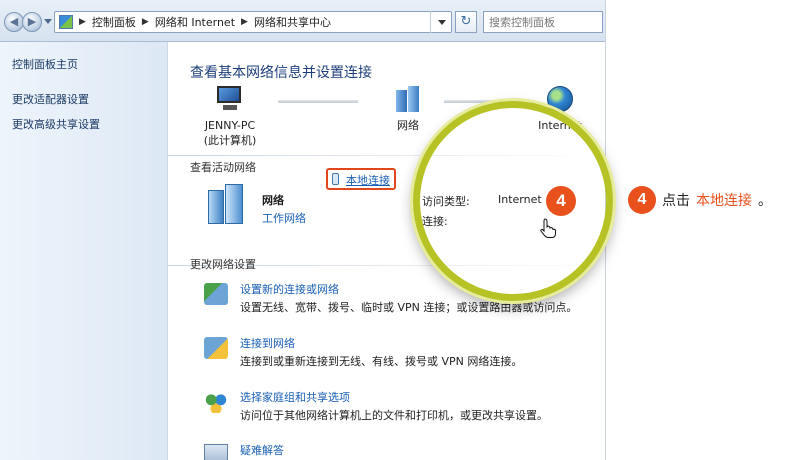 This screenshot has height=460, width=800. I want to click on connections-label: 连接:, so click(435, 221).